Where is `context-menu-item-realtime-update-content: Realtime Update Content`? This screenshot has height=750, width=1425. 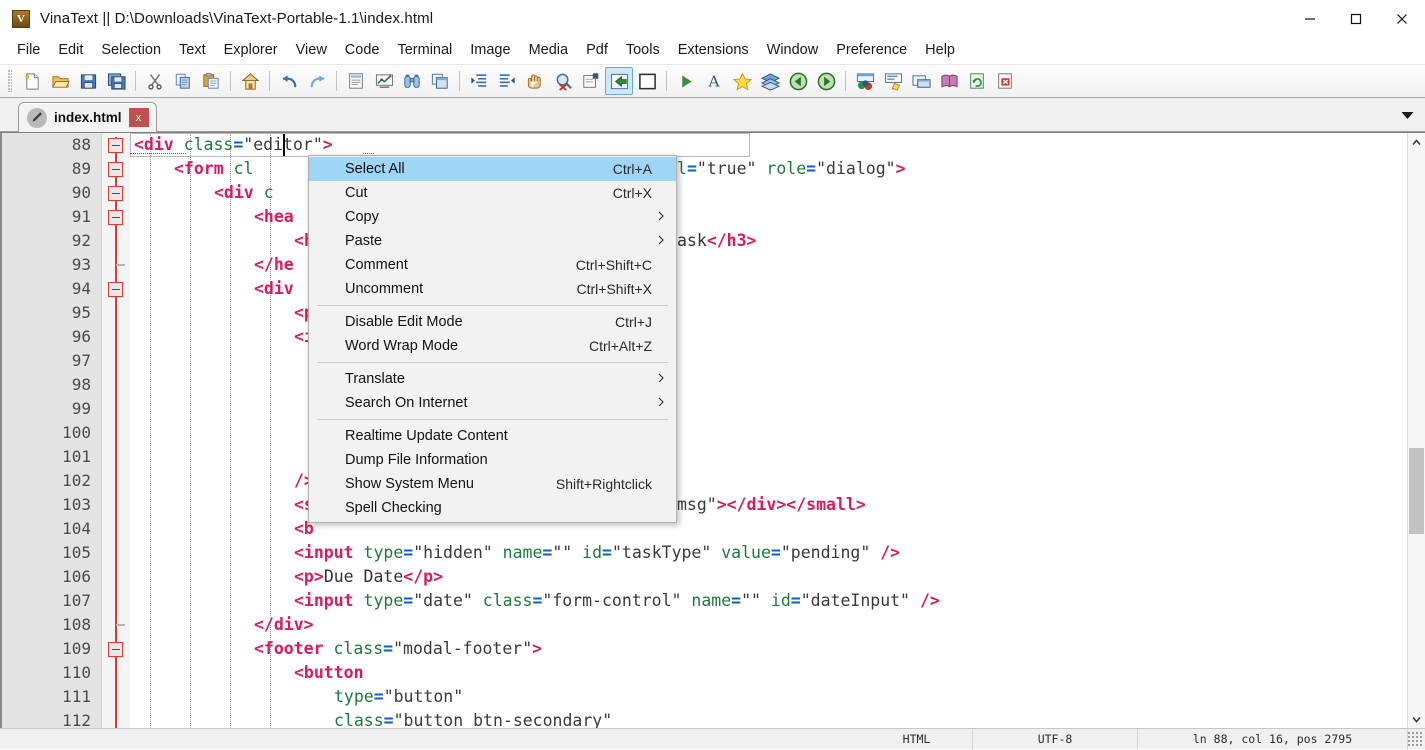 context-menu-item-realtime-update-content: Realtime Update Content is located at coordinates (492, 436).